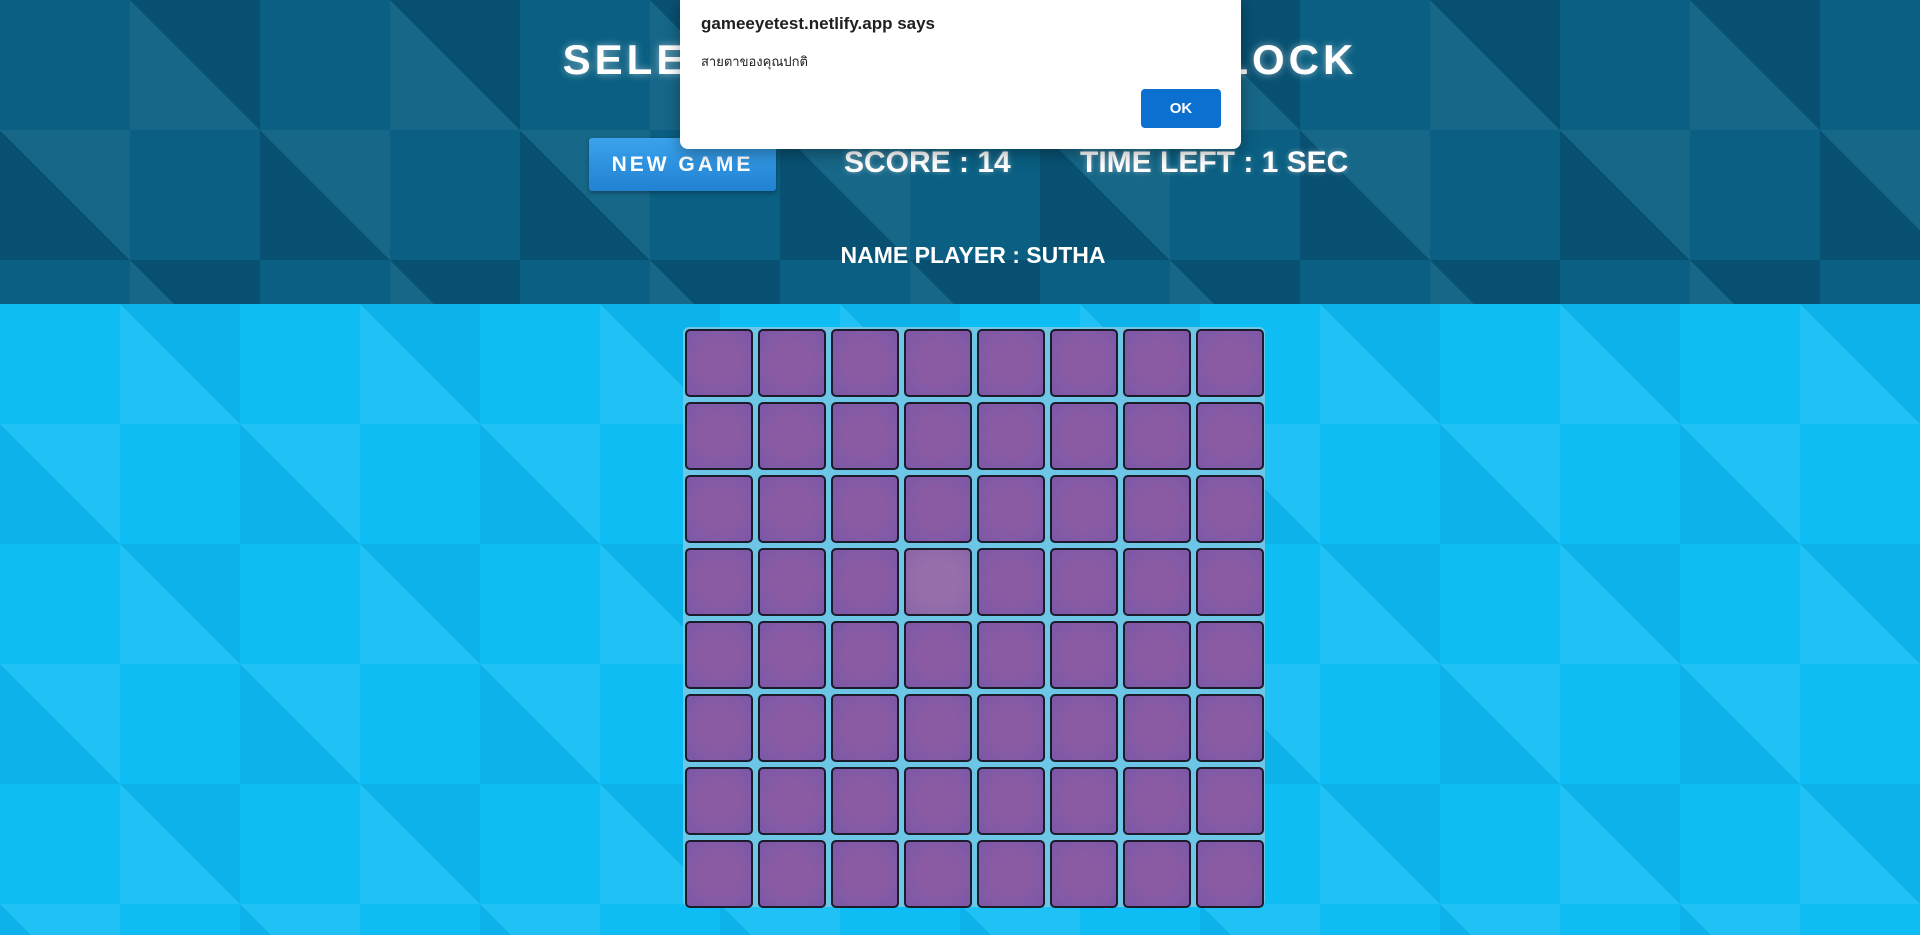  Describe the element at coordinates (973, 255) in the screenshot. I see `player-name: NAME PLAYER : SUTHA` at that location.